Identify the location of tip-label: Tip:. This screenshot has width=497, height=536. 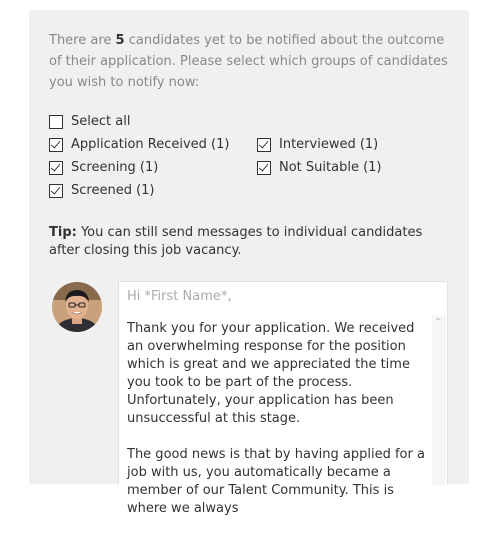
(63, 232).